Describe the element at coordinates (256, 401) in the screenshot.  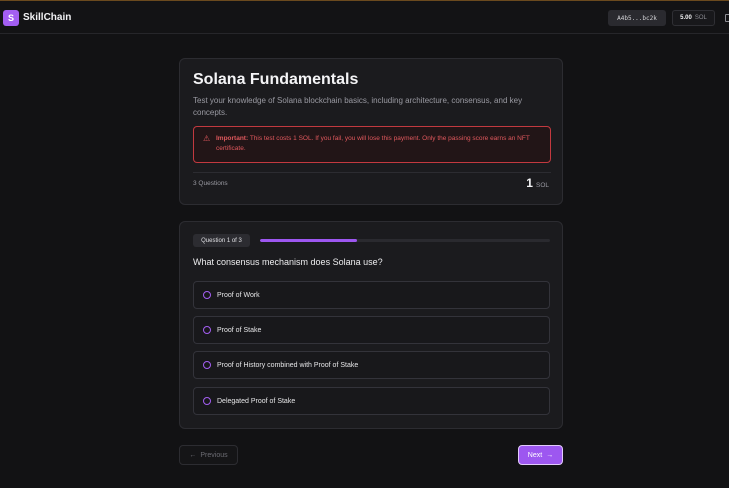
I see `answer-option-label: Delegated Proof of Stake` at that location.